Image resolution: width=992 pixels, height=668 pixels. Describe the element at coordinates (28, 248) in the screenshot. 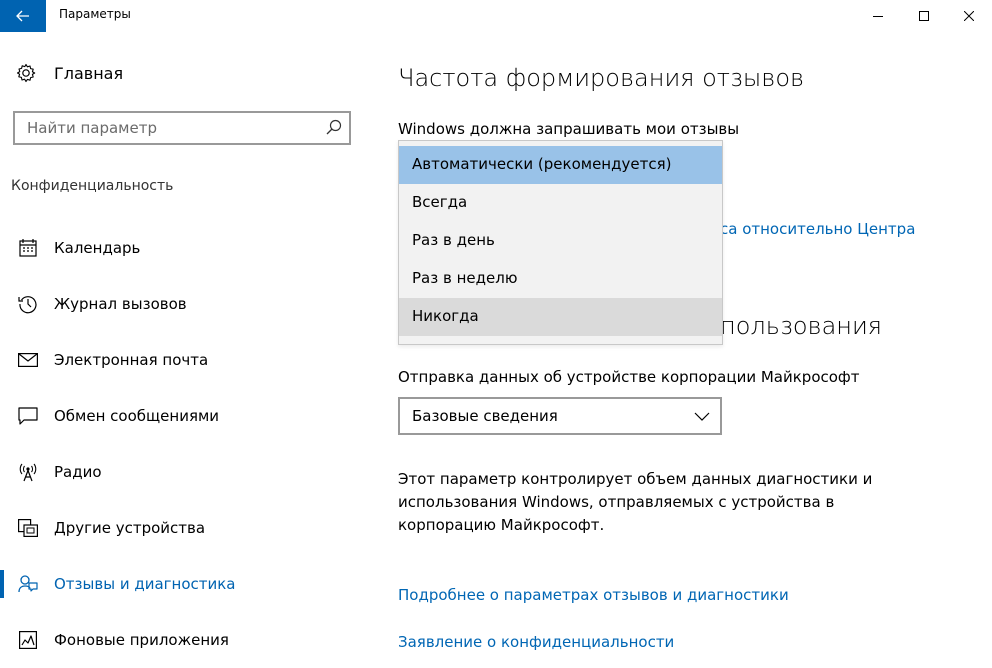

I see `calendar-icon` at that location.